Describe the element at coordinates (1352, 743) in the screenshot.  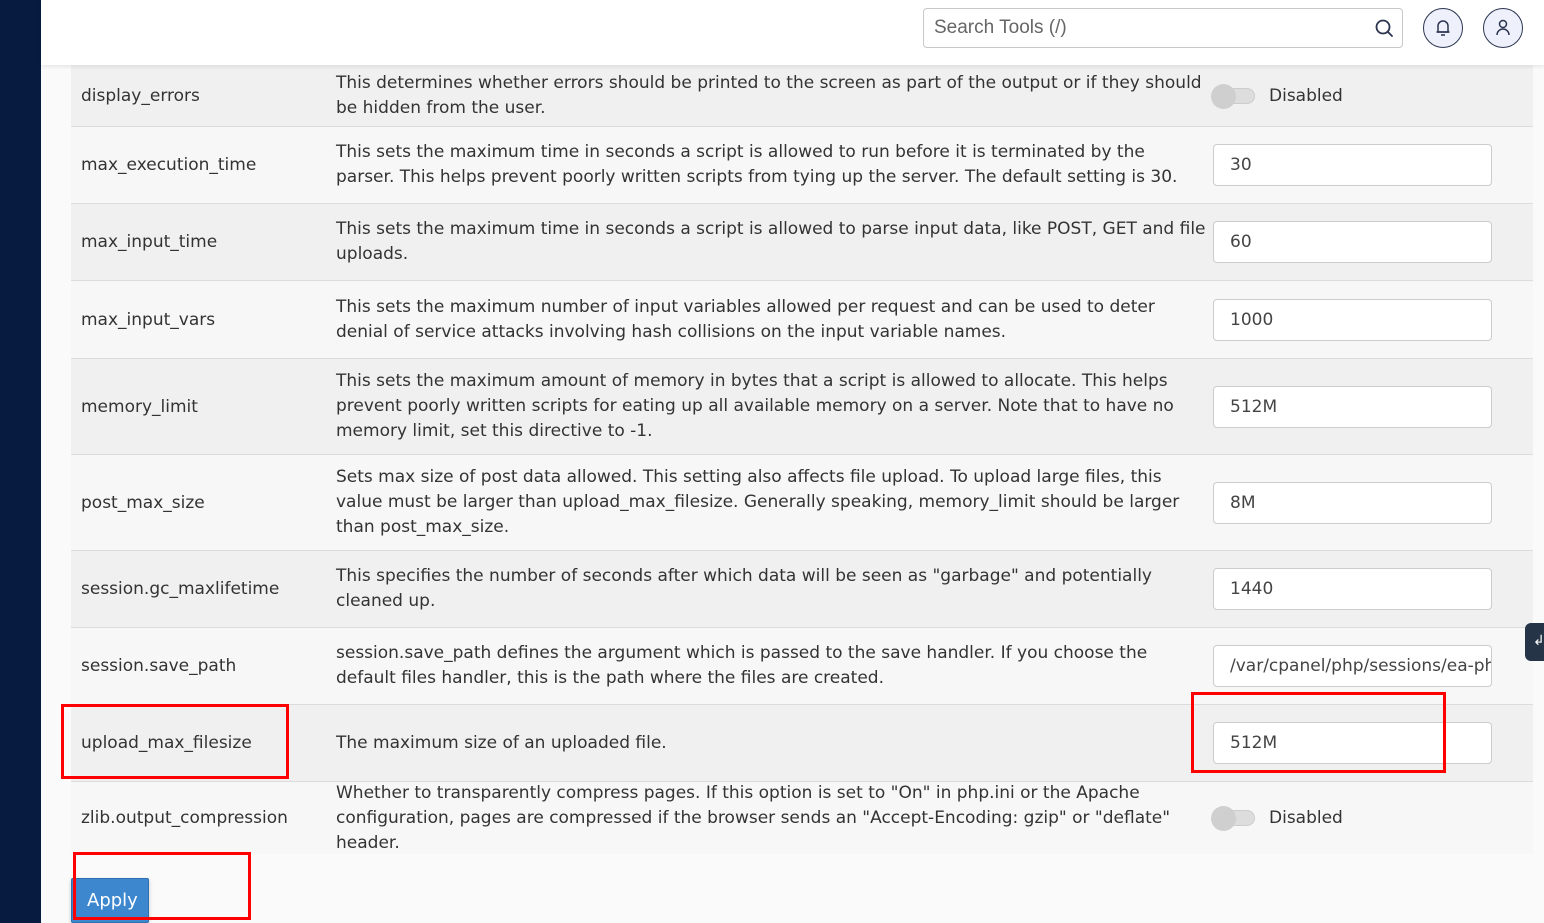
I see `upload-max-filesize-input: 512M` at that location.